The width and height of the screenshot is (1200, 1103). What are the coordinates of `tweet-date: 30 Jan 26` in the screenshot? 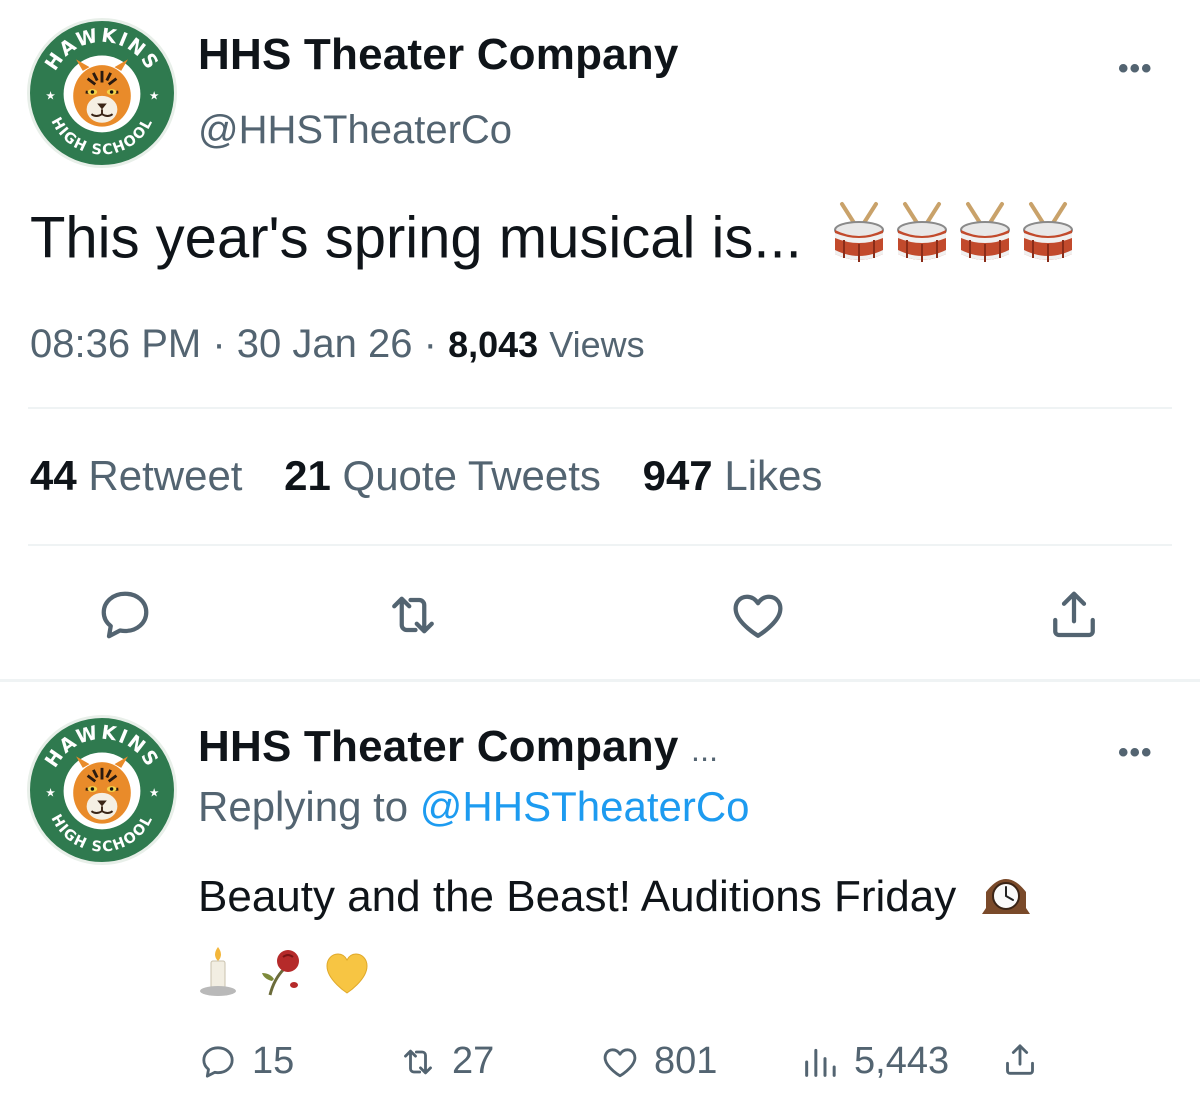 It's located at (325, 344).